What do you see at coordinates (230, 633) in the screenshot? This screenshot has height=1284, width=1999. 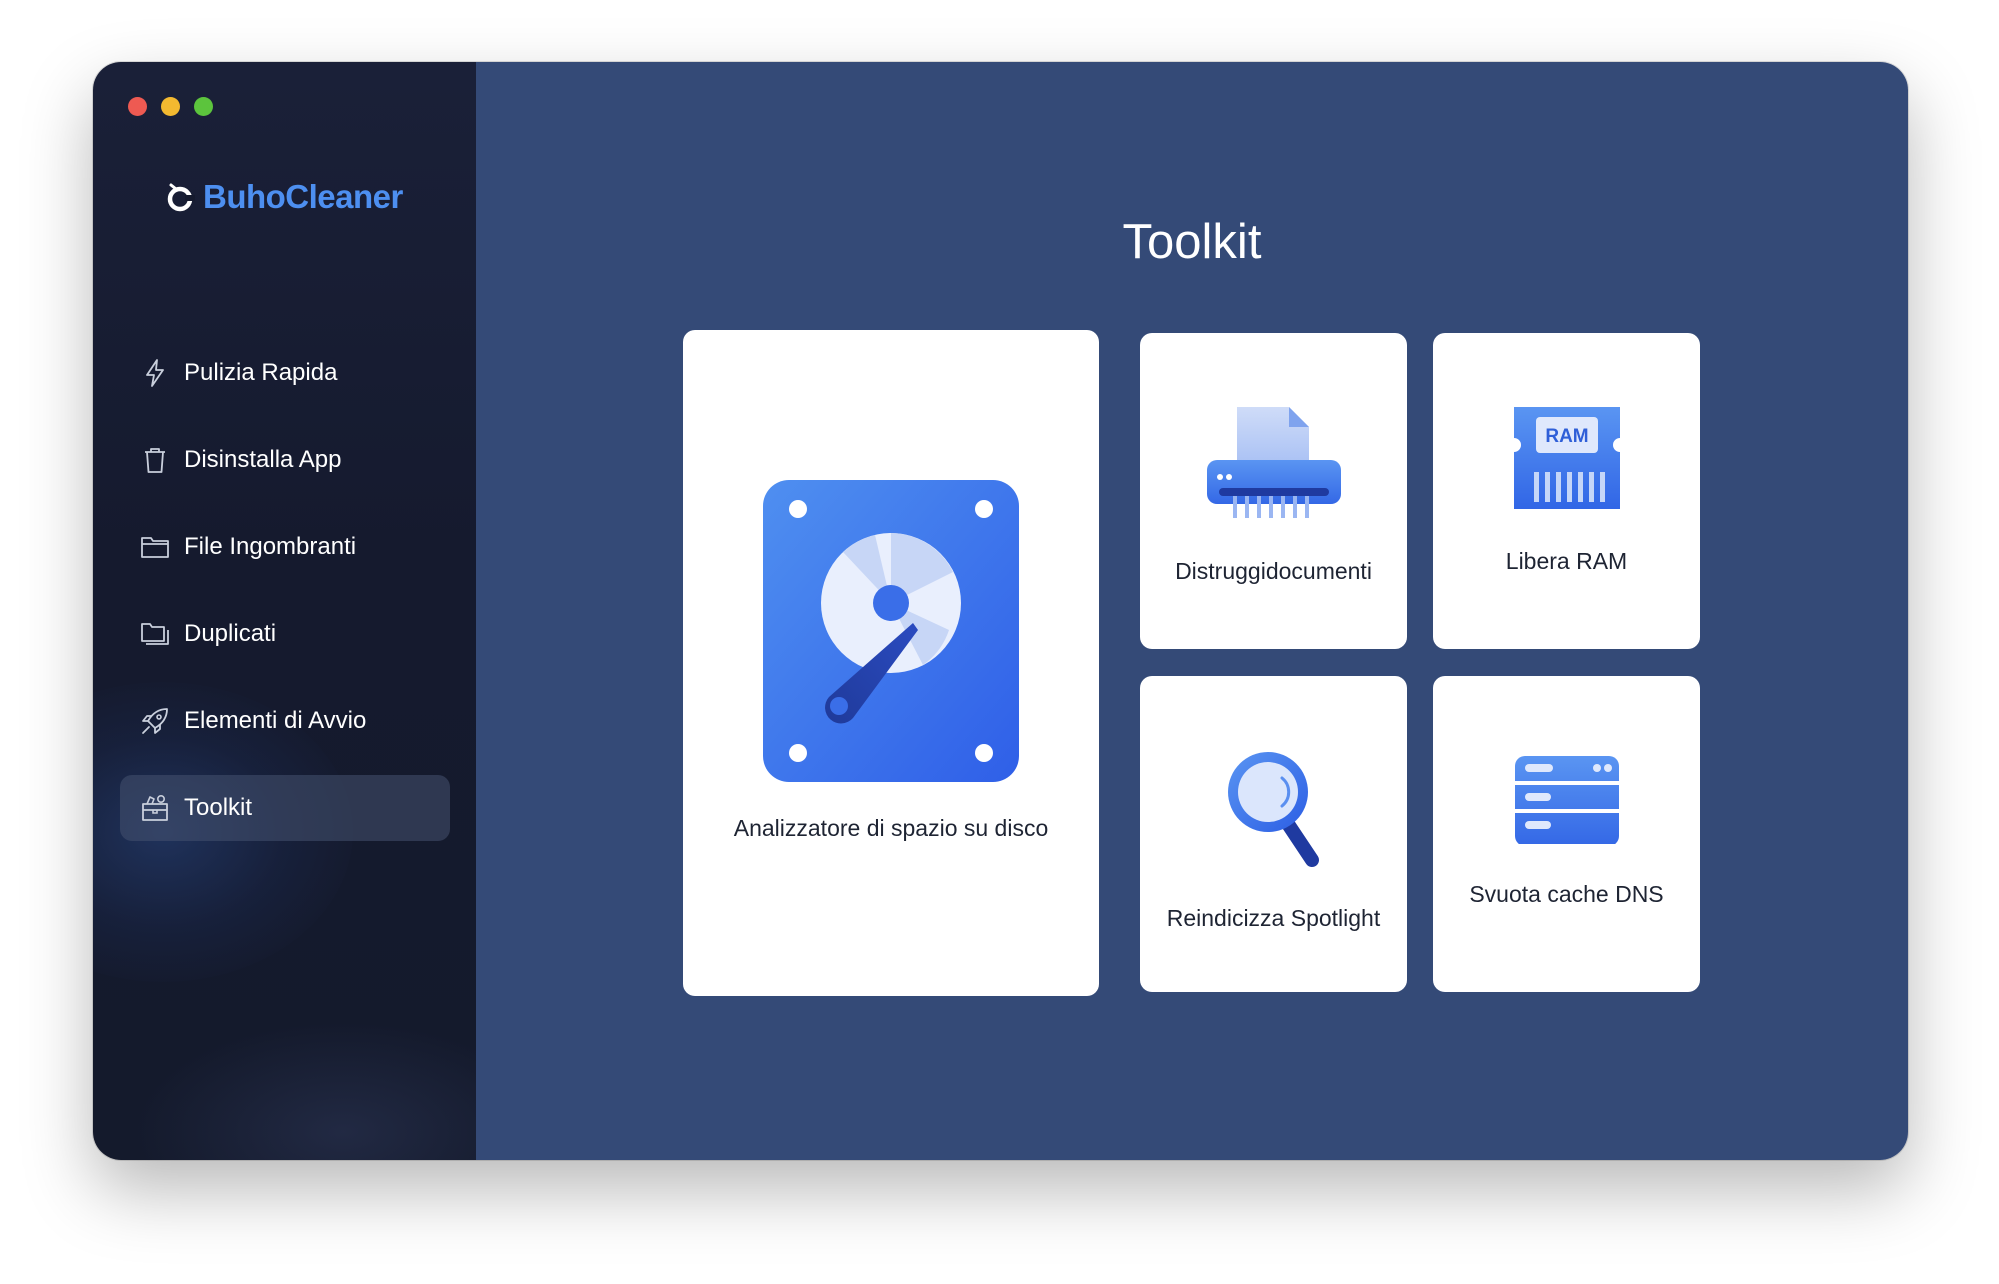 I see `sidebar-item-label: Duplicati` at bounding box center [230, 633].